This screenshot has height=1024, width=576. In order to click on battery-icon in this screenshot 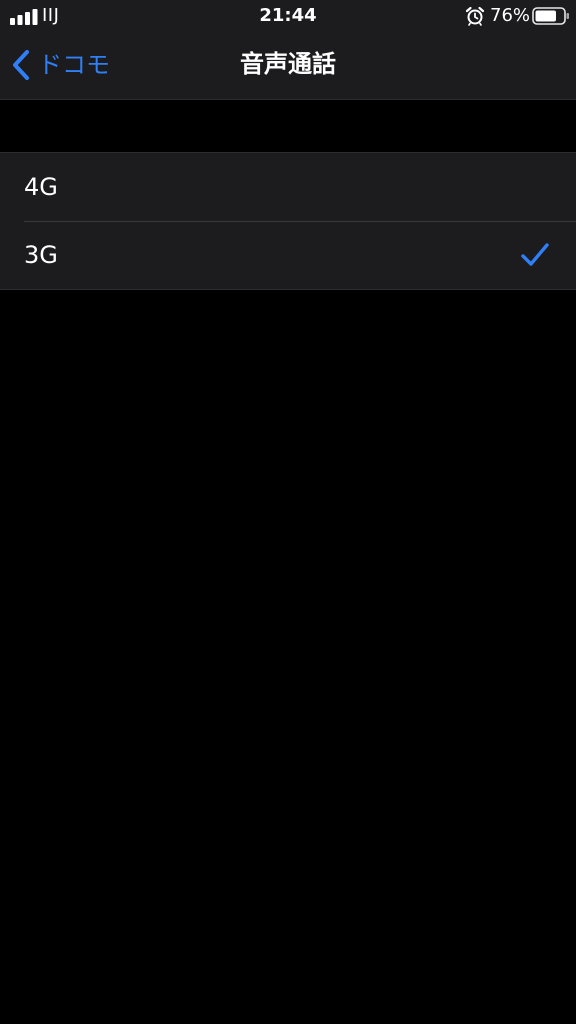, I will do `click(550, 16)`.